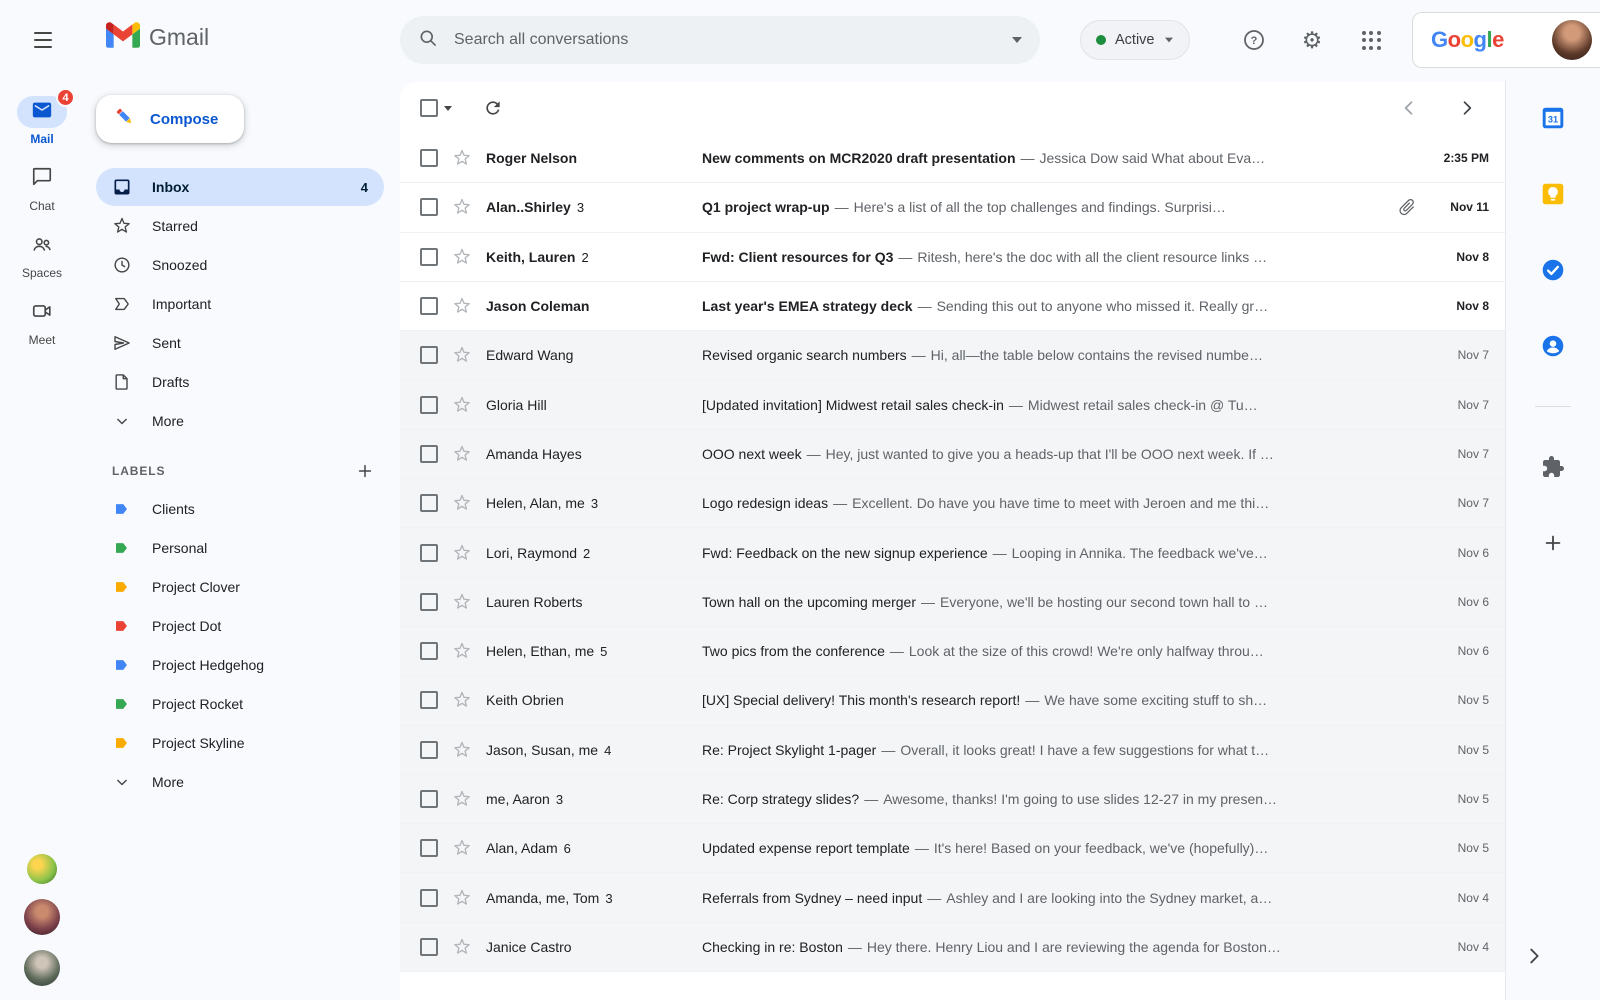  Describe the element at coordinates (549, 749) in the screenshot. I see `email-sender: Jason, Susan, me 4` at that location.